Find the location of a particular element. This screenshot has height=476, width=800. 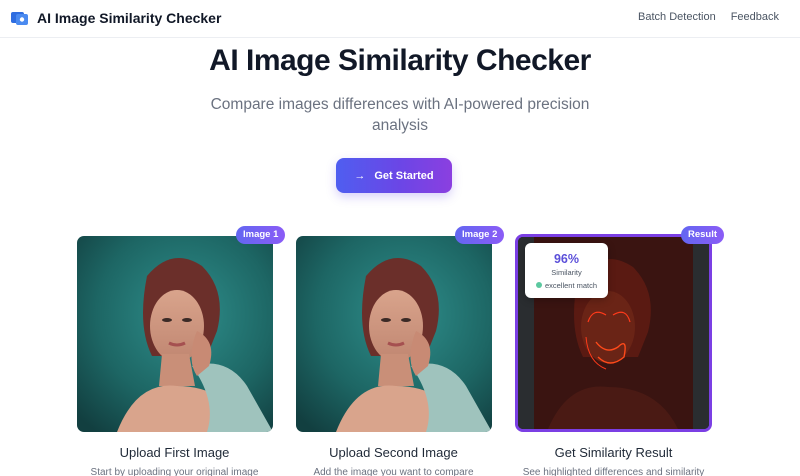

image-1-badge: Image 1 is located at coordinates (261, 235).